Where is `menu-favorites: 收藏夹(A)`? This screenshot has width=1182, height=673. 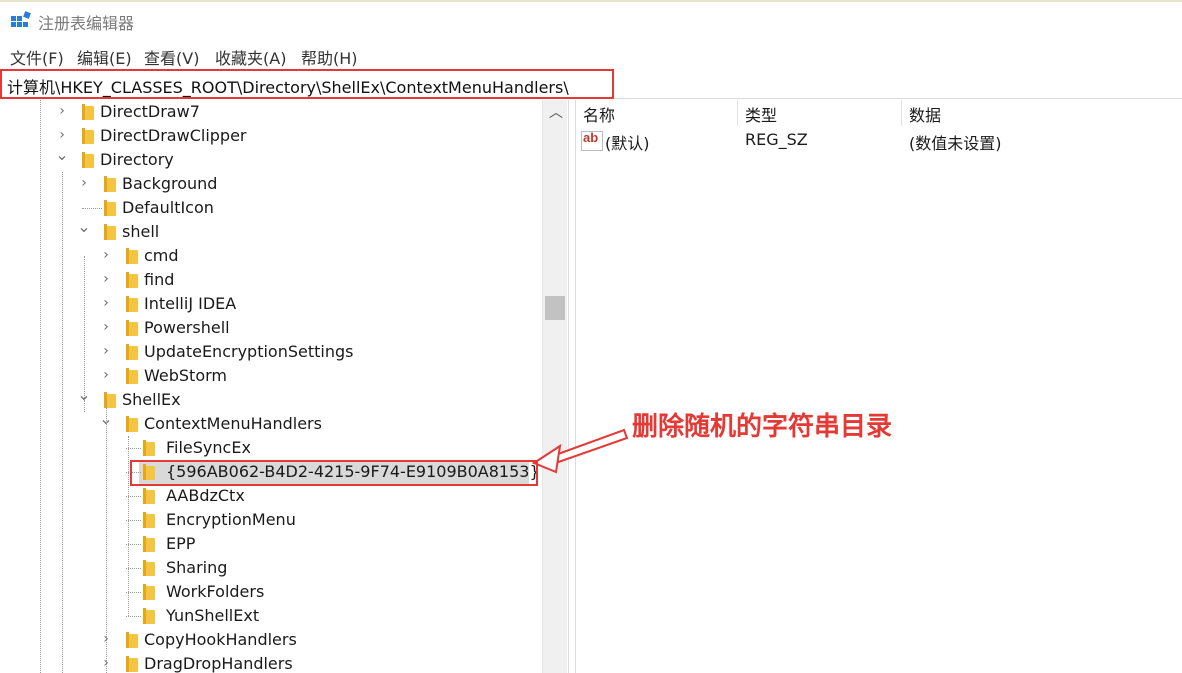
menu-favorites: 收藏夹(A) is located at coordinates (250, 57).